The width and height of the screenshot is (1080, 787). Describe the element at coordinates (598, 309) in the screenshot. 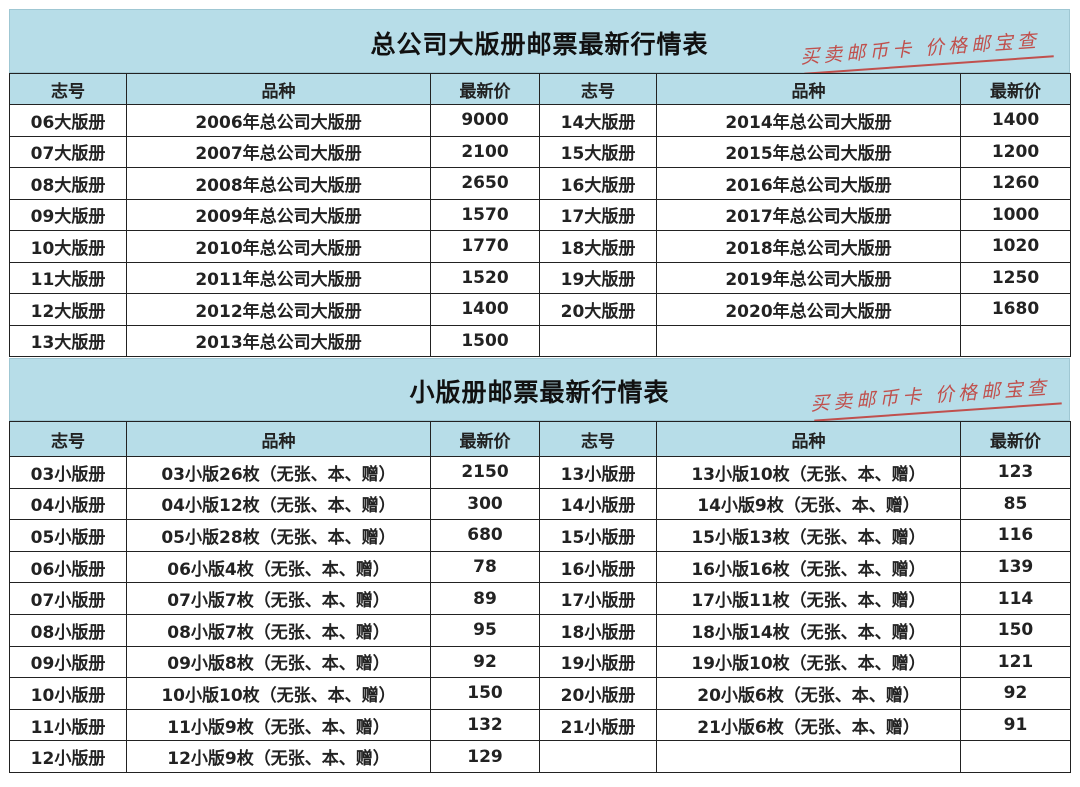

I see `cell-code: 20大版册` at that location.